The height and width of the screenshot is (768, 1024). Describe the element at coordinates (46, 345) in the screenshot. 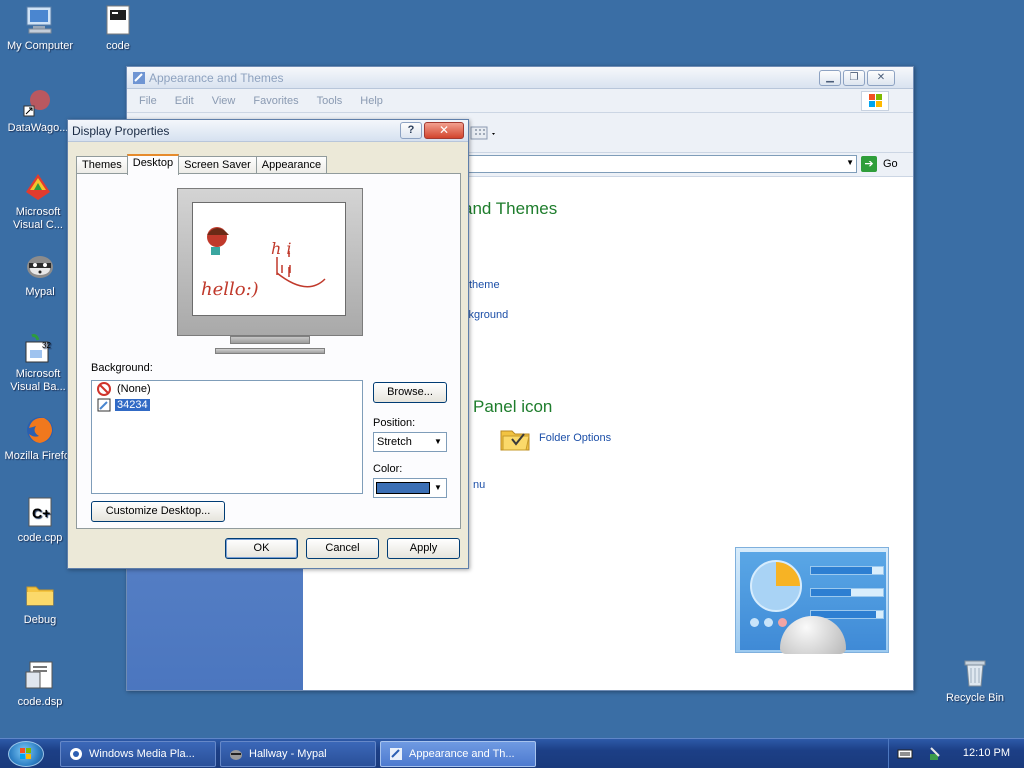

I see `svg-text: 32` at that location.